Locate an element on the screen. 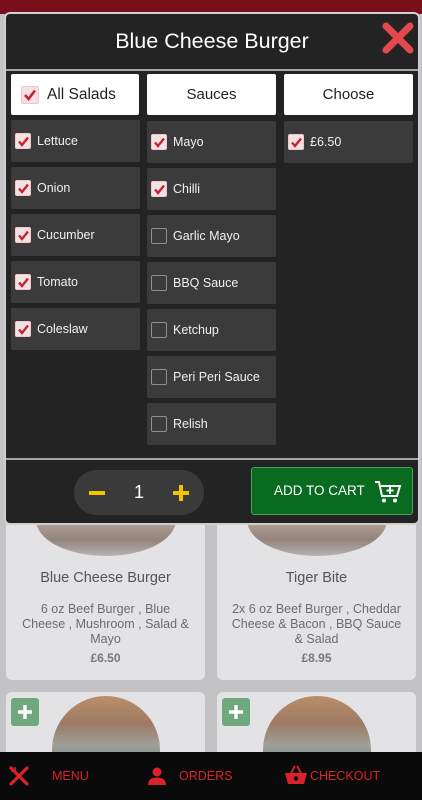  option-label: Coleslaw is located at coordinates (62, 329).